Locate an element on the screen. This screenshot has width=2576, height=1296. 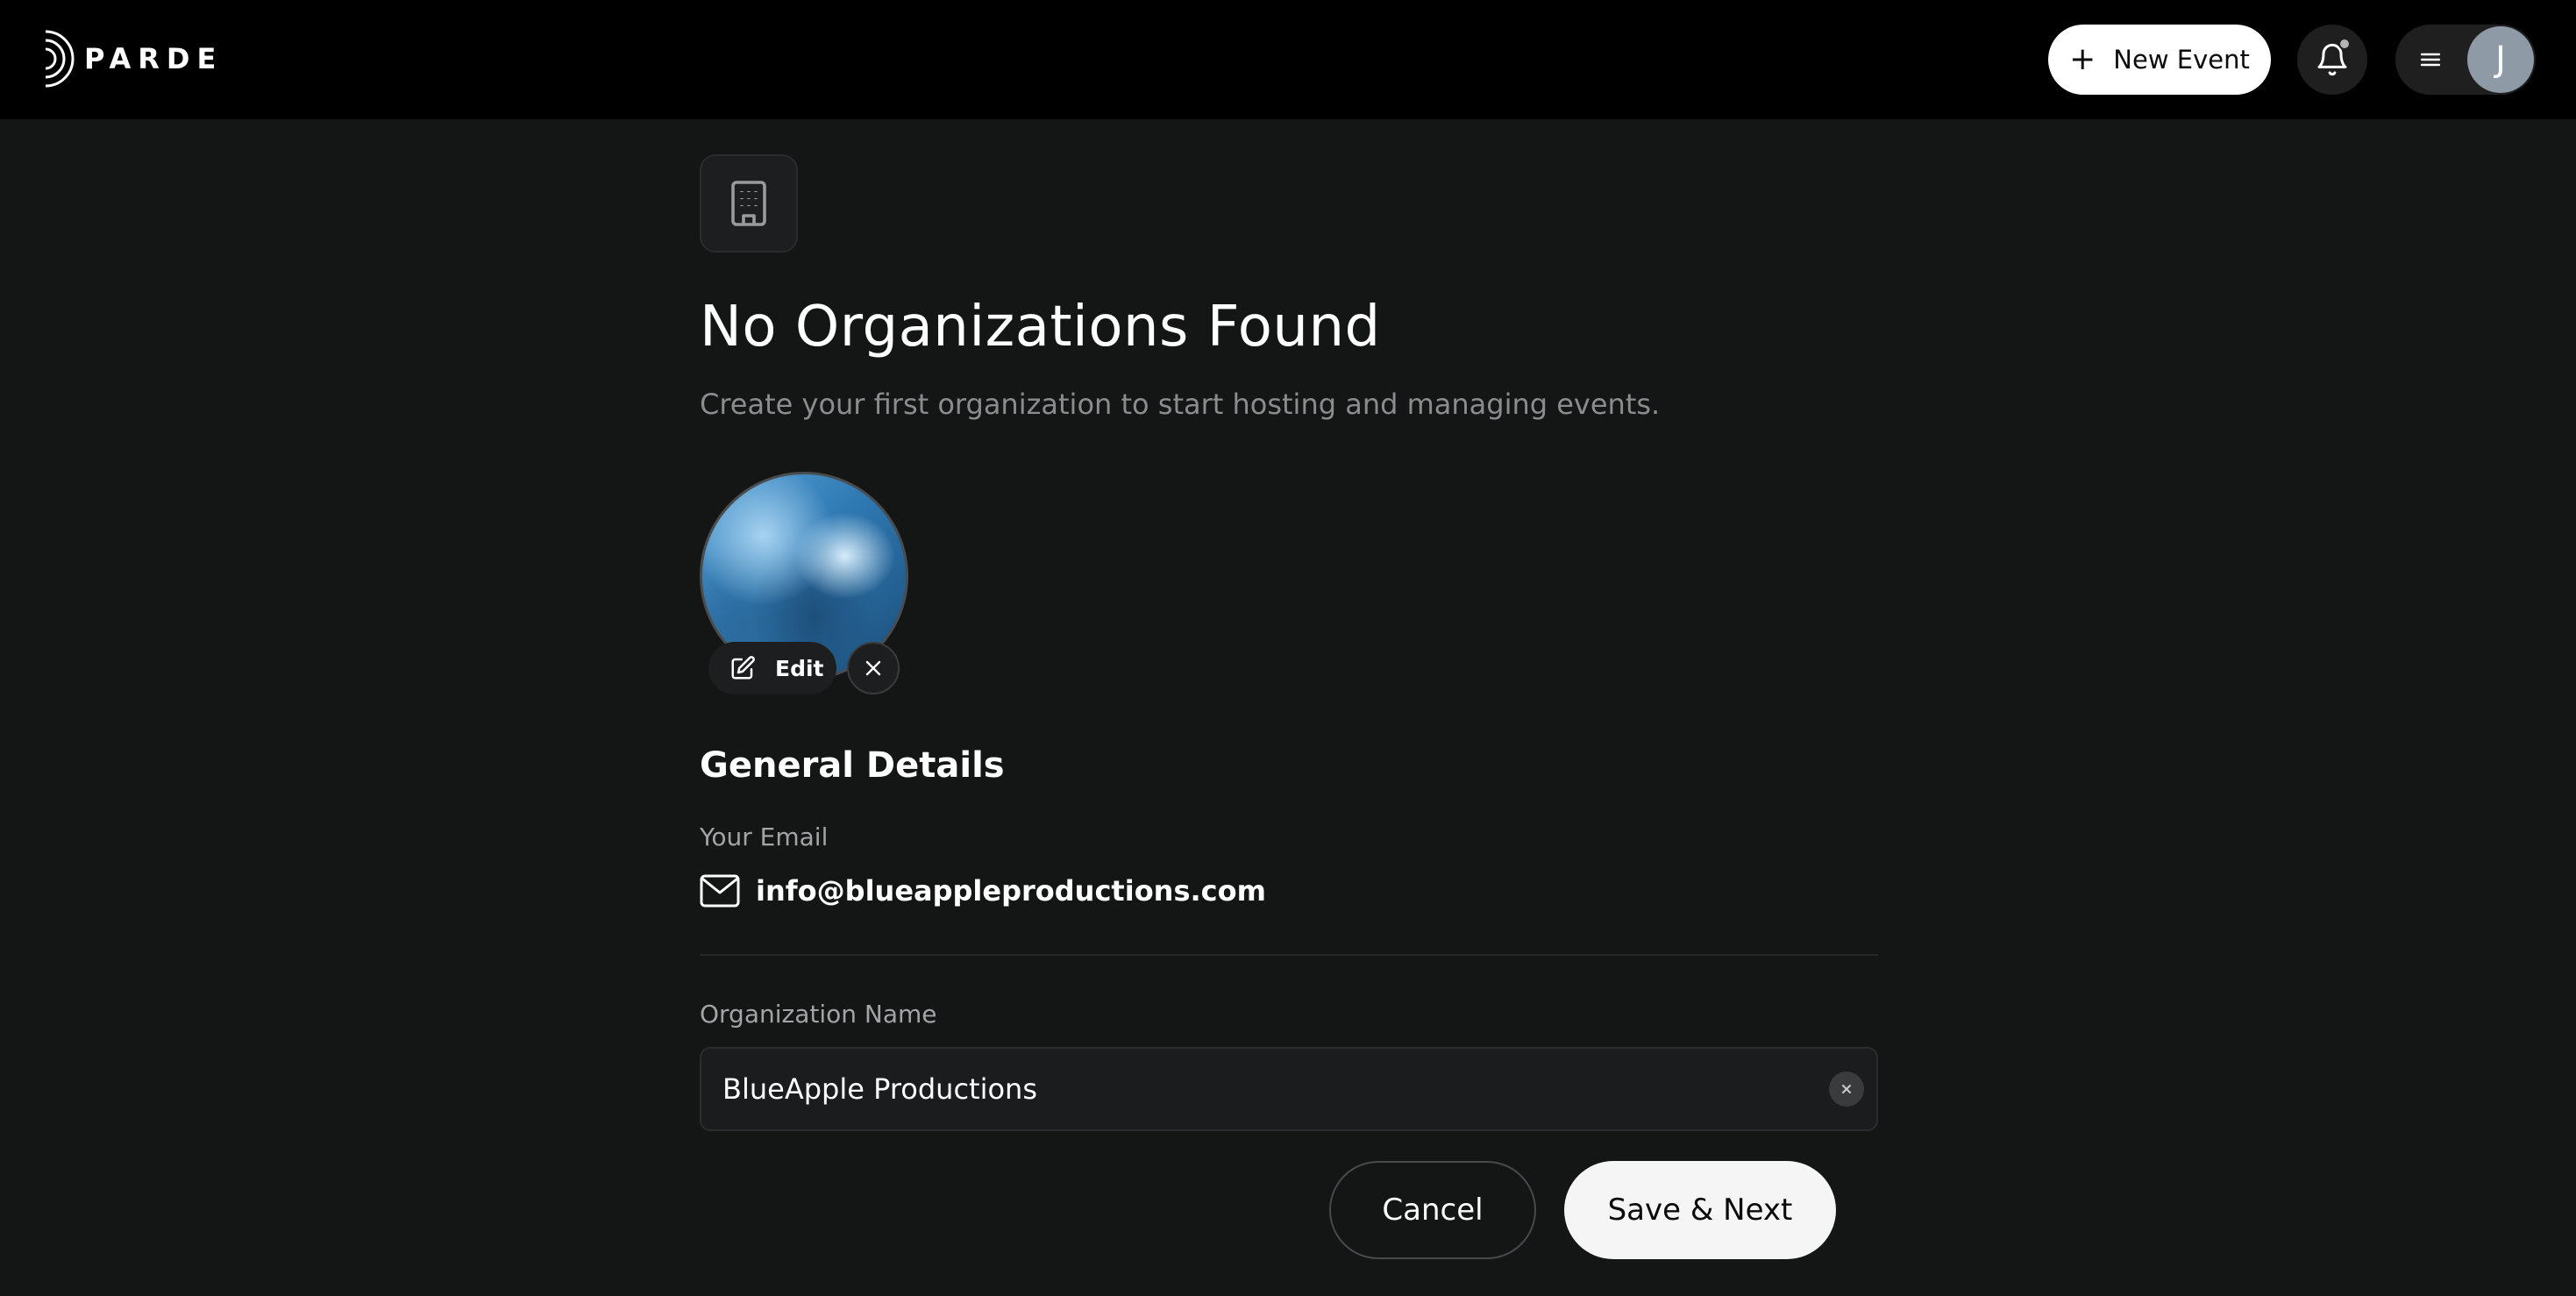
edit-icon is located at coordinates (743, 668).